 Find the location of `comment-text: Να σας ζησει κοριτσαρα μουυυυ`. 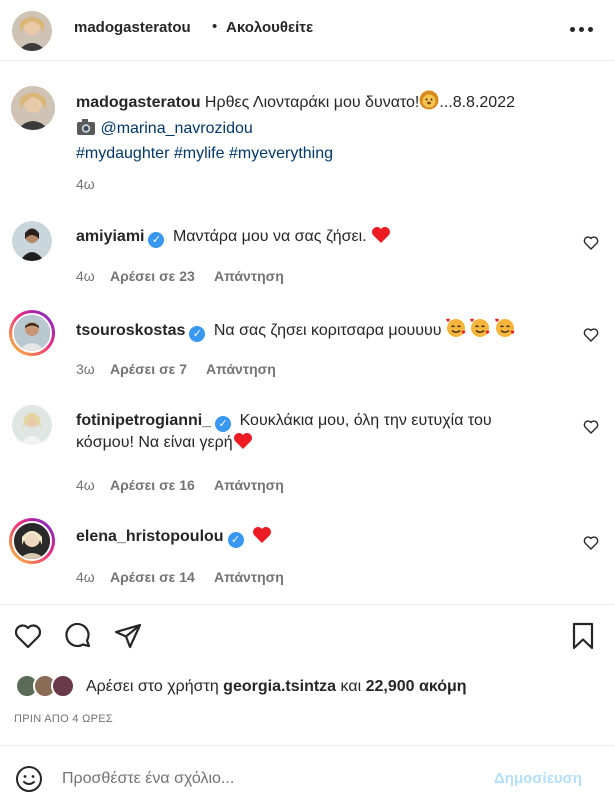

comment-text: Να σας ζησει κοριτσαρα μουυυυ is located at coordinates (327, 330).